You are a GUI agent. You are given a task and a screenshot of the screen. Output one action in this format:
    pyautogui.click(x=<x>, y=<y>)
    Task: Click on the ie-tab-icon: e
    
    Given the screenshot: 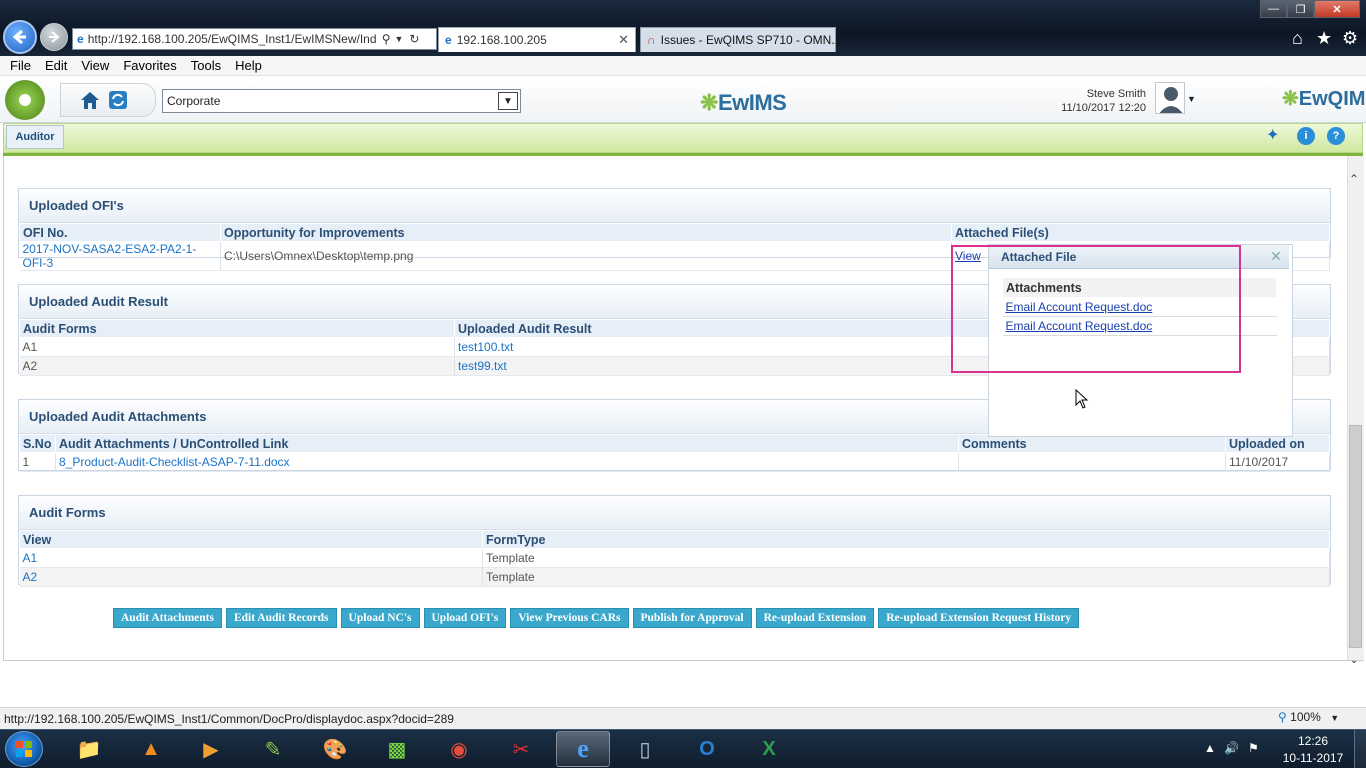 What is the action you would take?
    pyautogui.click(x=448, y=40)
    